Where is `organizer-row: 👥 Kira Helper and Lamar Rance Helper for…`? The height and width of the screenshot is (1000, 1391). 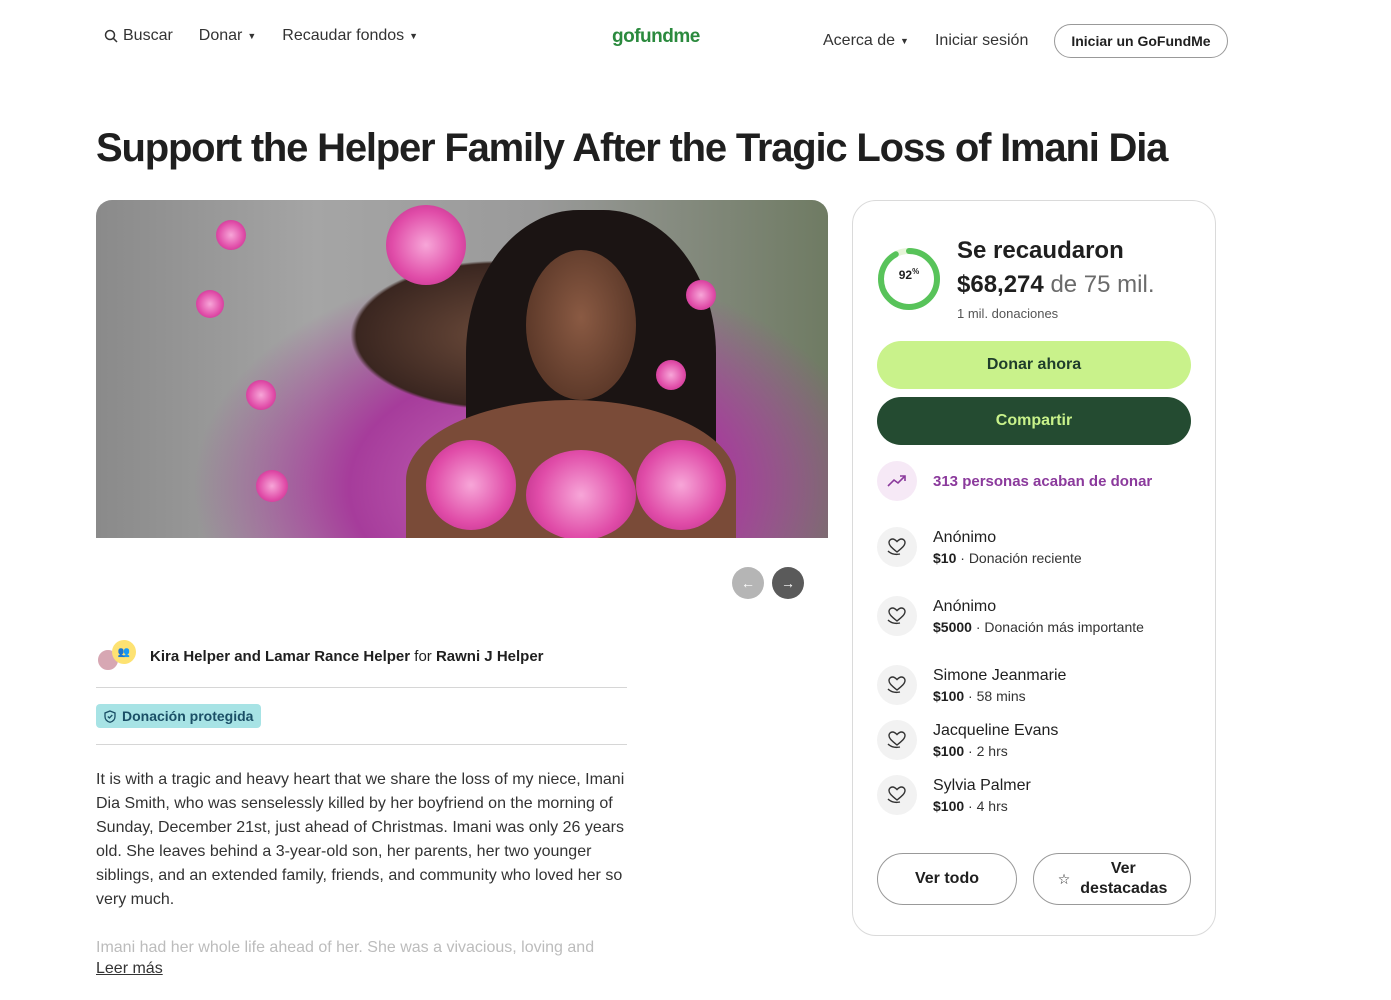 organizer-row: 👥 Kira Helper and Lamar Rance Helper for… is located at coordinates (361, 656).